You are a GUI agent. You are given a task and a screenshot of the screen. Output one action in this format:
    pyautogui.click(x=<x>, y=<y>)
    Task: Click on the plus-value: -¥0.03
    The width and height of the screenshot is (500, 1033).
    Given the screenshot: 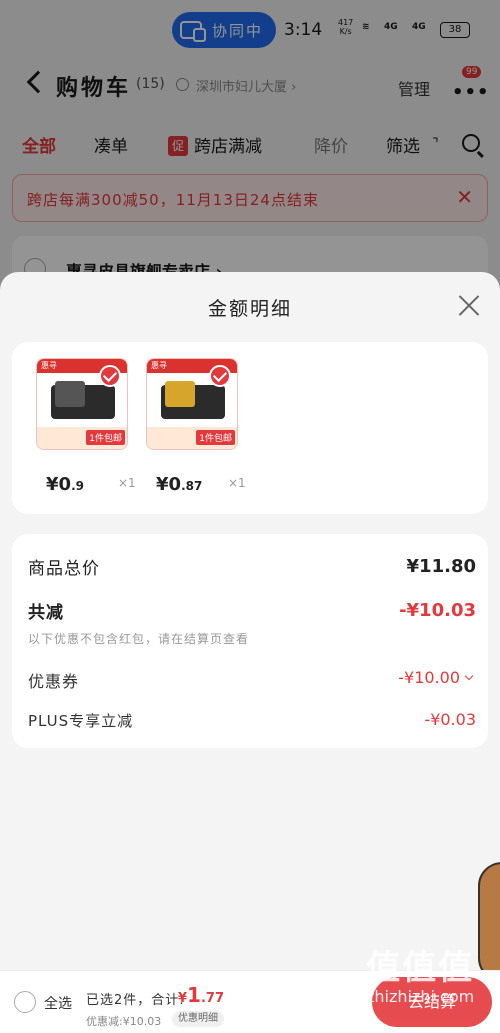 What is the action you would take?
    pyautogui.click(x=450, y=719)
    